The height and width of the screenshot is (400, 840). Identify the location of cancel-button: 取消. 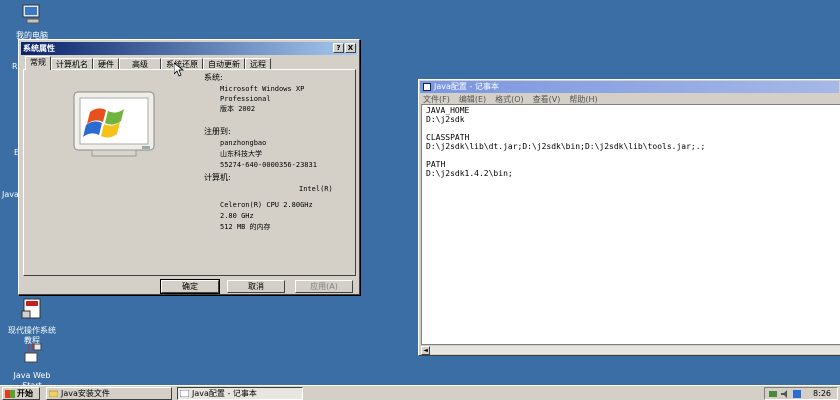
(256, 286).